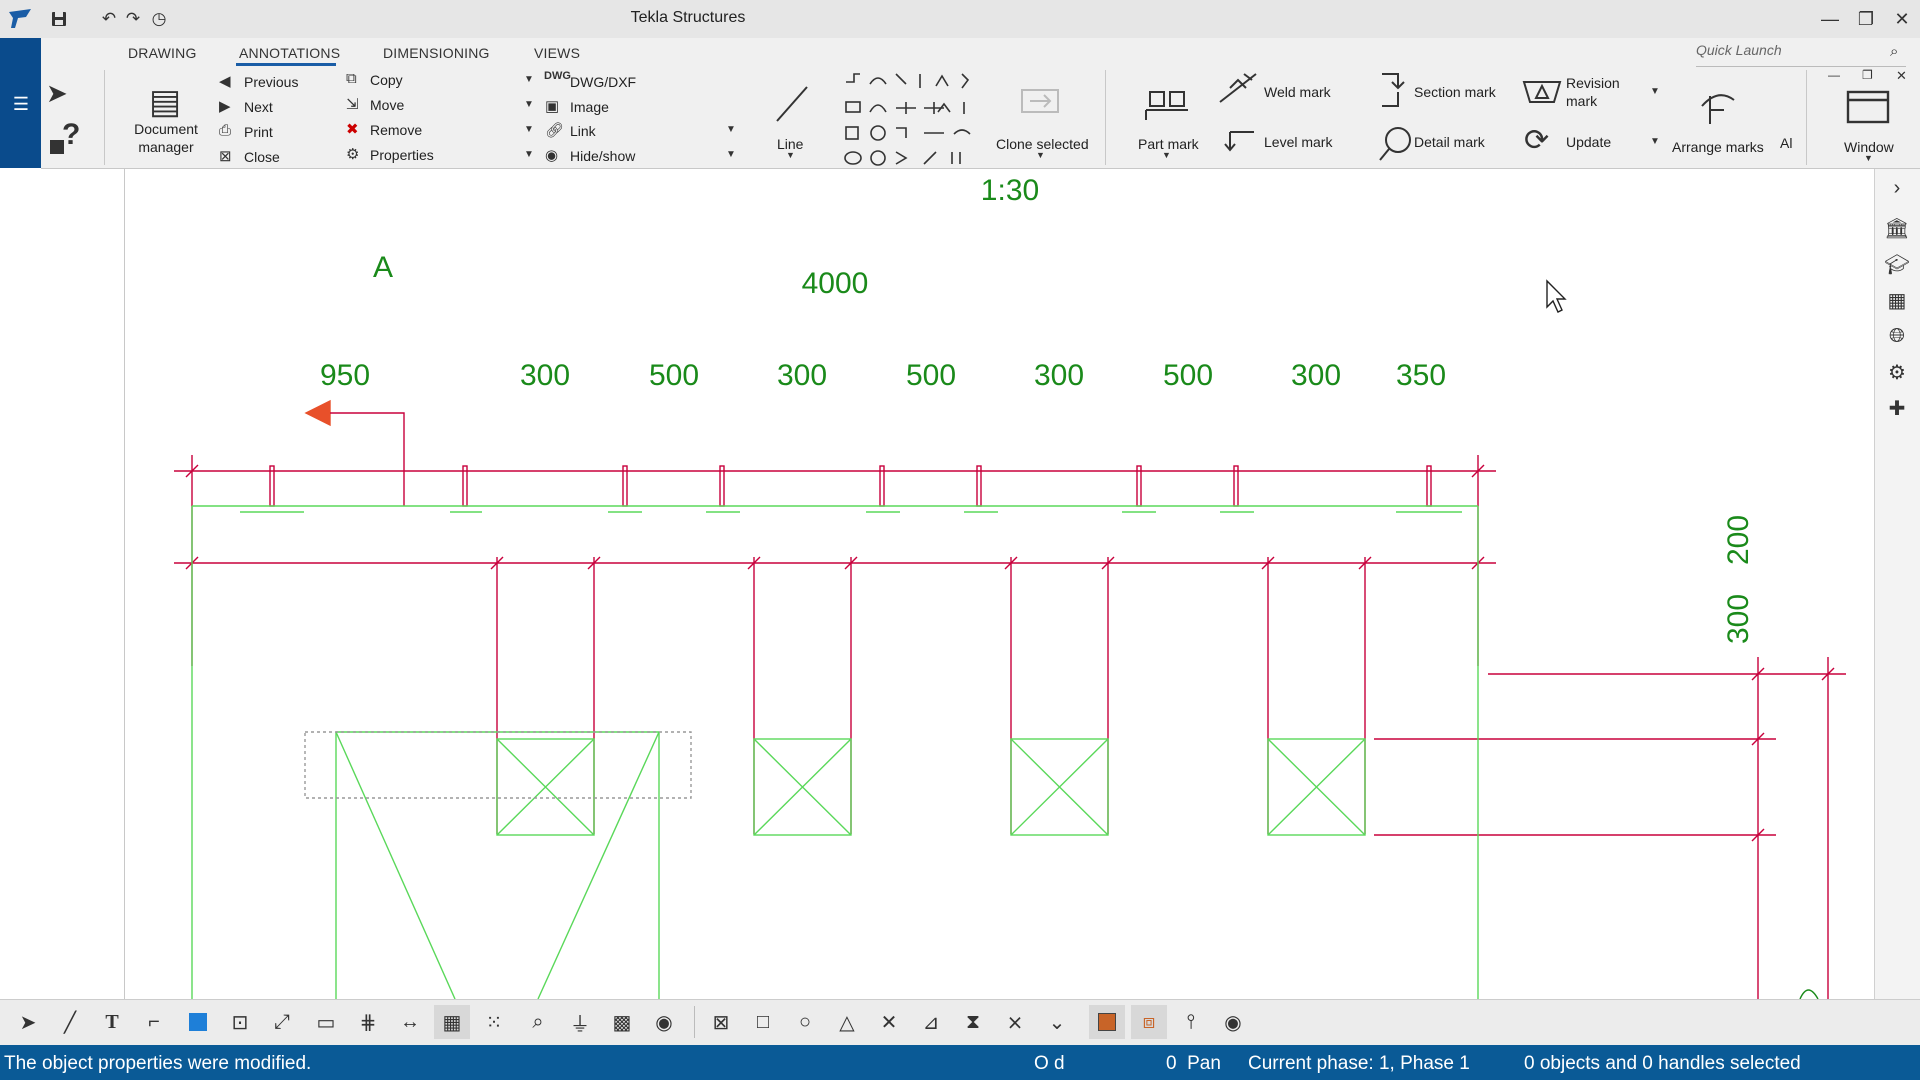 The image size is (1920, 1080). Describe the element at coordinates (1897, 228) in the screenshot. I see `catalog-icon: 🏛︎` at that location.